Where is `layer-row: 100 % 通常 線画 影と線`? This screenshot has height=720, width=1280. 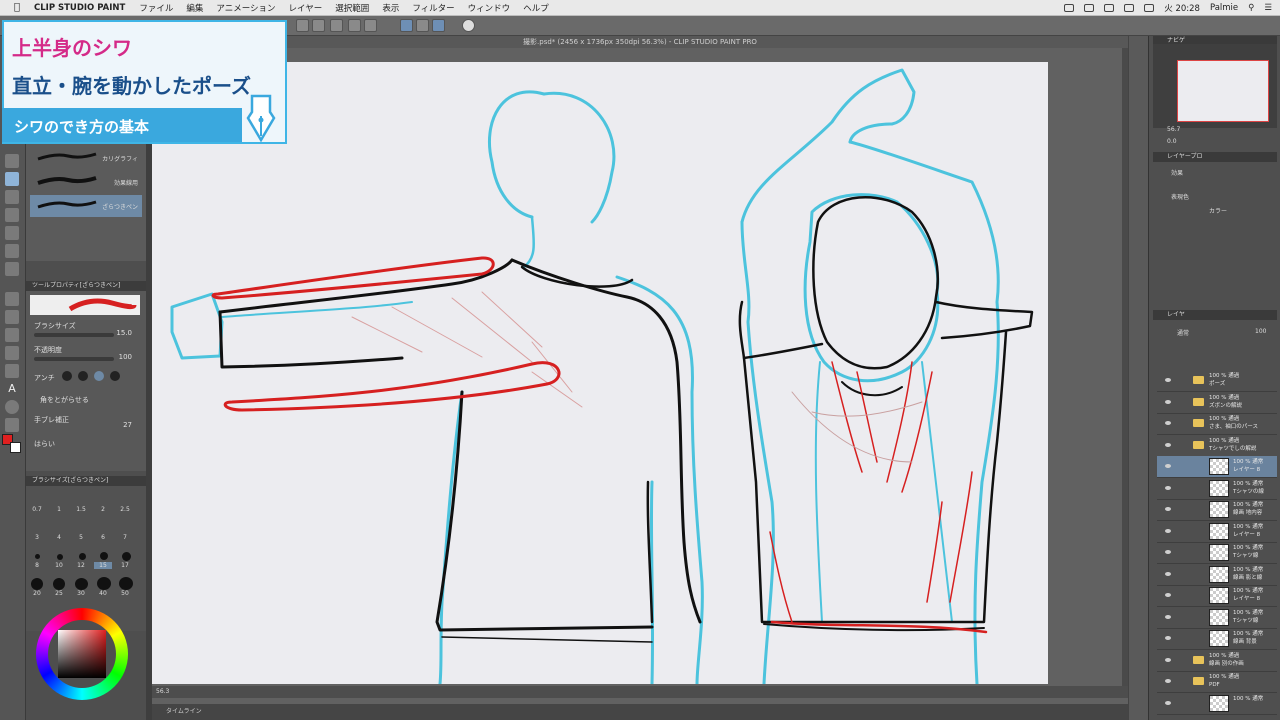
layer-row: 100 % 通常 線画 影と線 is located at coordinates (1217, 575).